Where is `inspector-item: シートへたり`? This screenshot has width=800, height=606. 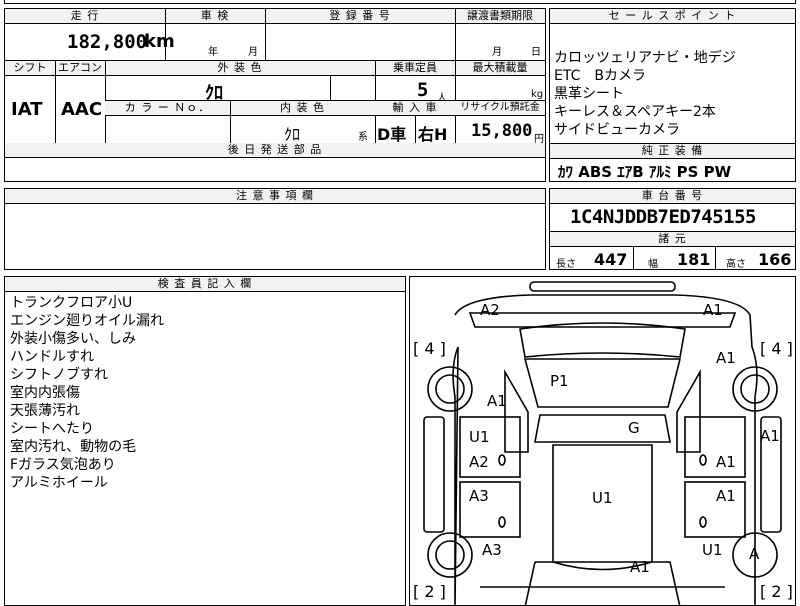 inspector-item: シートへたり is located at coordinates (52, 429).